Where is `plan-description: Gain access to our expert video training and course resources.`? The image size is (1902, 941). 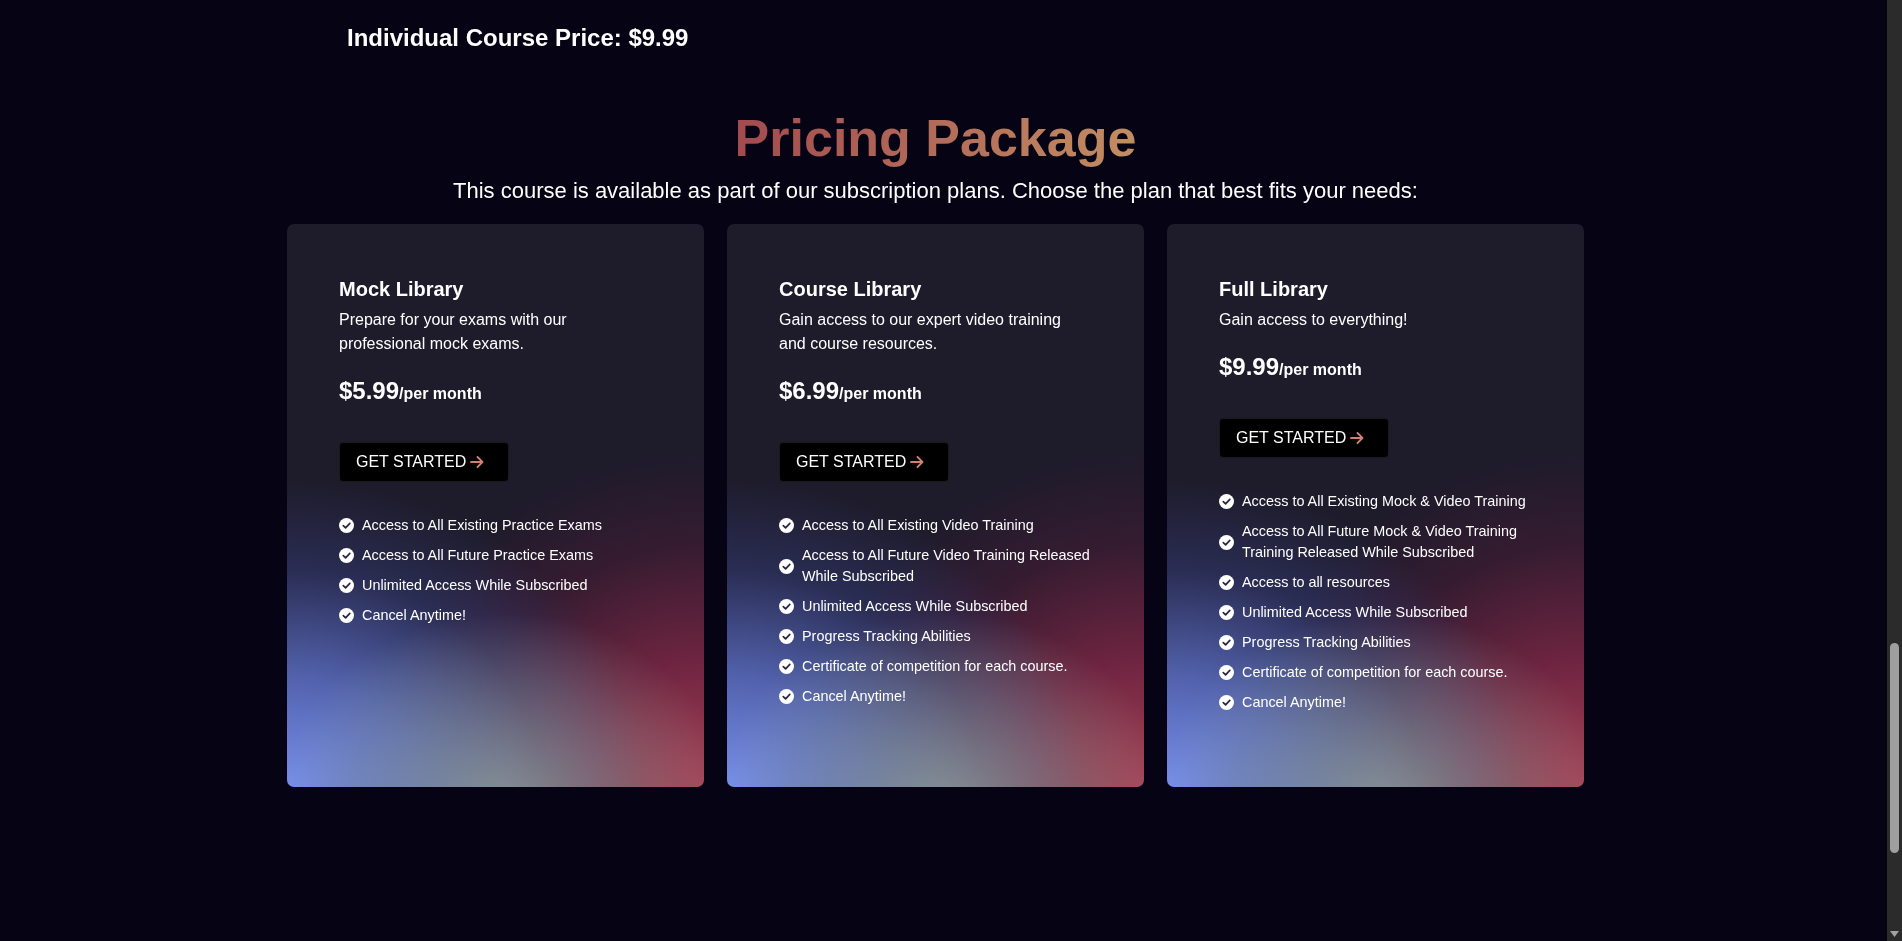 plan-description: Gain access to our expert video training and course resources. is located at coordinates (920, 332).